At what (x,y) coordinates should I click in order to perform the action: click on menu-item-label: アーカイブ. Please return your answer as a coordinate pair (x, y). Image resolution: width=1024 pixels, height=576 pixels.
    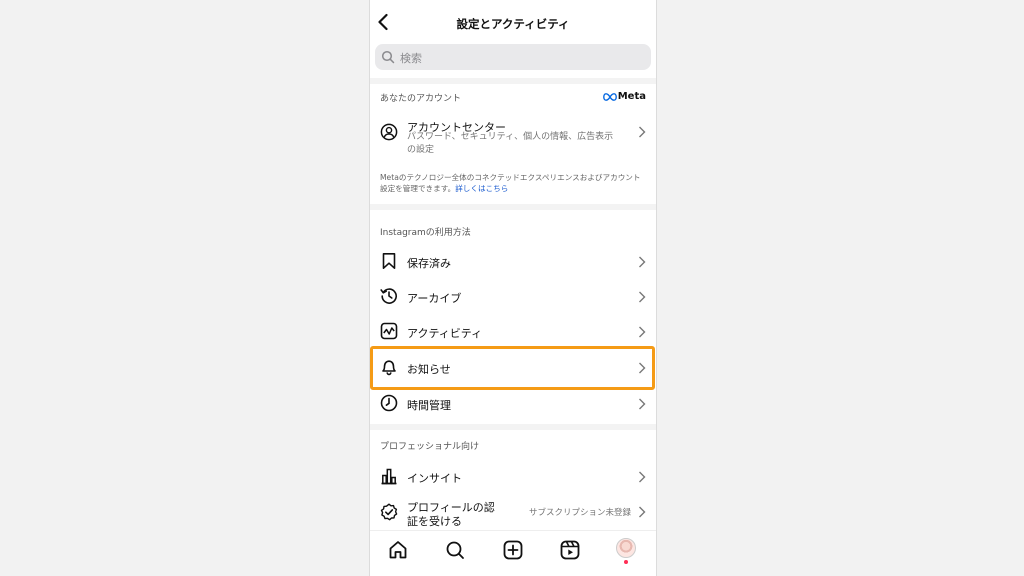
    Looking at the image, I should click on (434, 298).